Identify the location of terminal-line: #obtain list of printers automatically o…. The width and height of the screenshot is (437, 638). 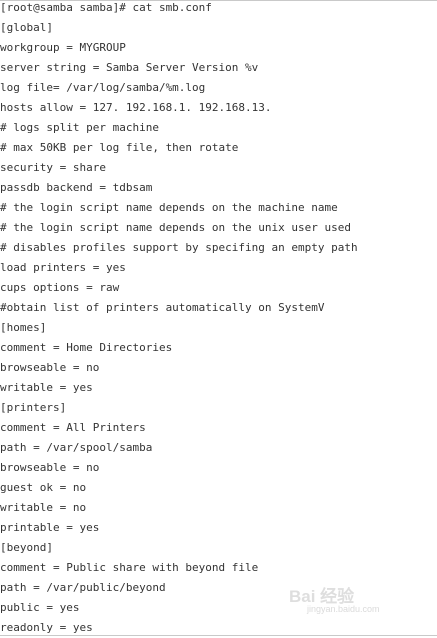
(162, 307).